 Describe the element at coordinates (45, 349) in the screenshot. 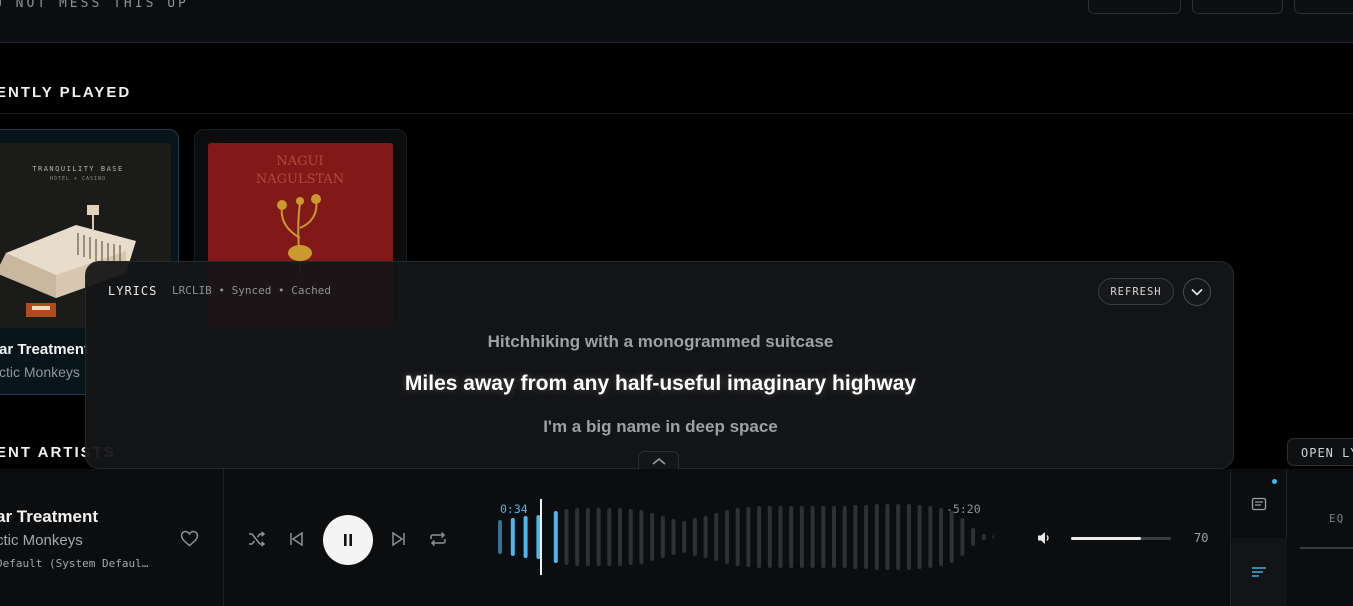

I see `album-title: ar Treatment` at that location.